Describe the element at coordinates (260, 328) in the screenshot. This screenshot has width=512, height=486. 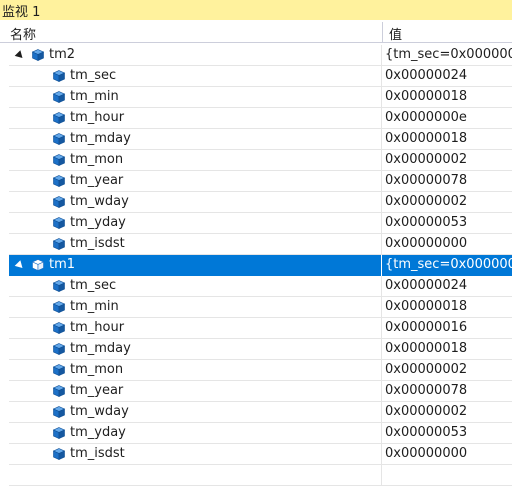
I see `watch-member-row: tm_hour 0x00000016` at that location.